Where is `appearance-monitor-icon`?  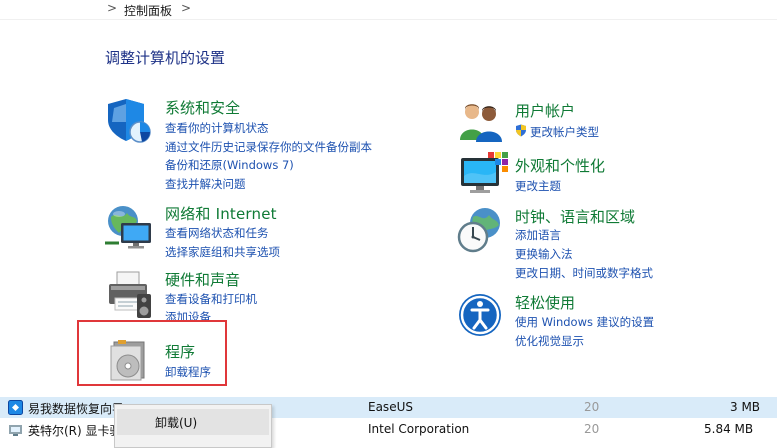
appearance-monitor-icon is located at coordinates (483, 175).